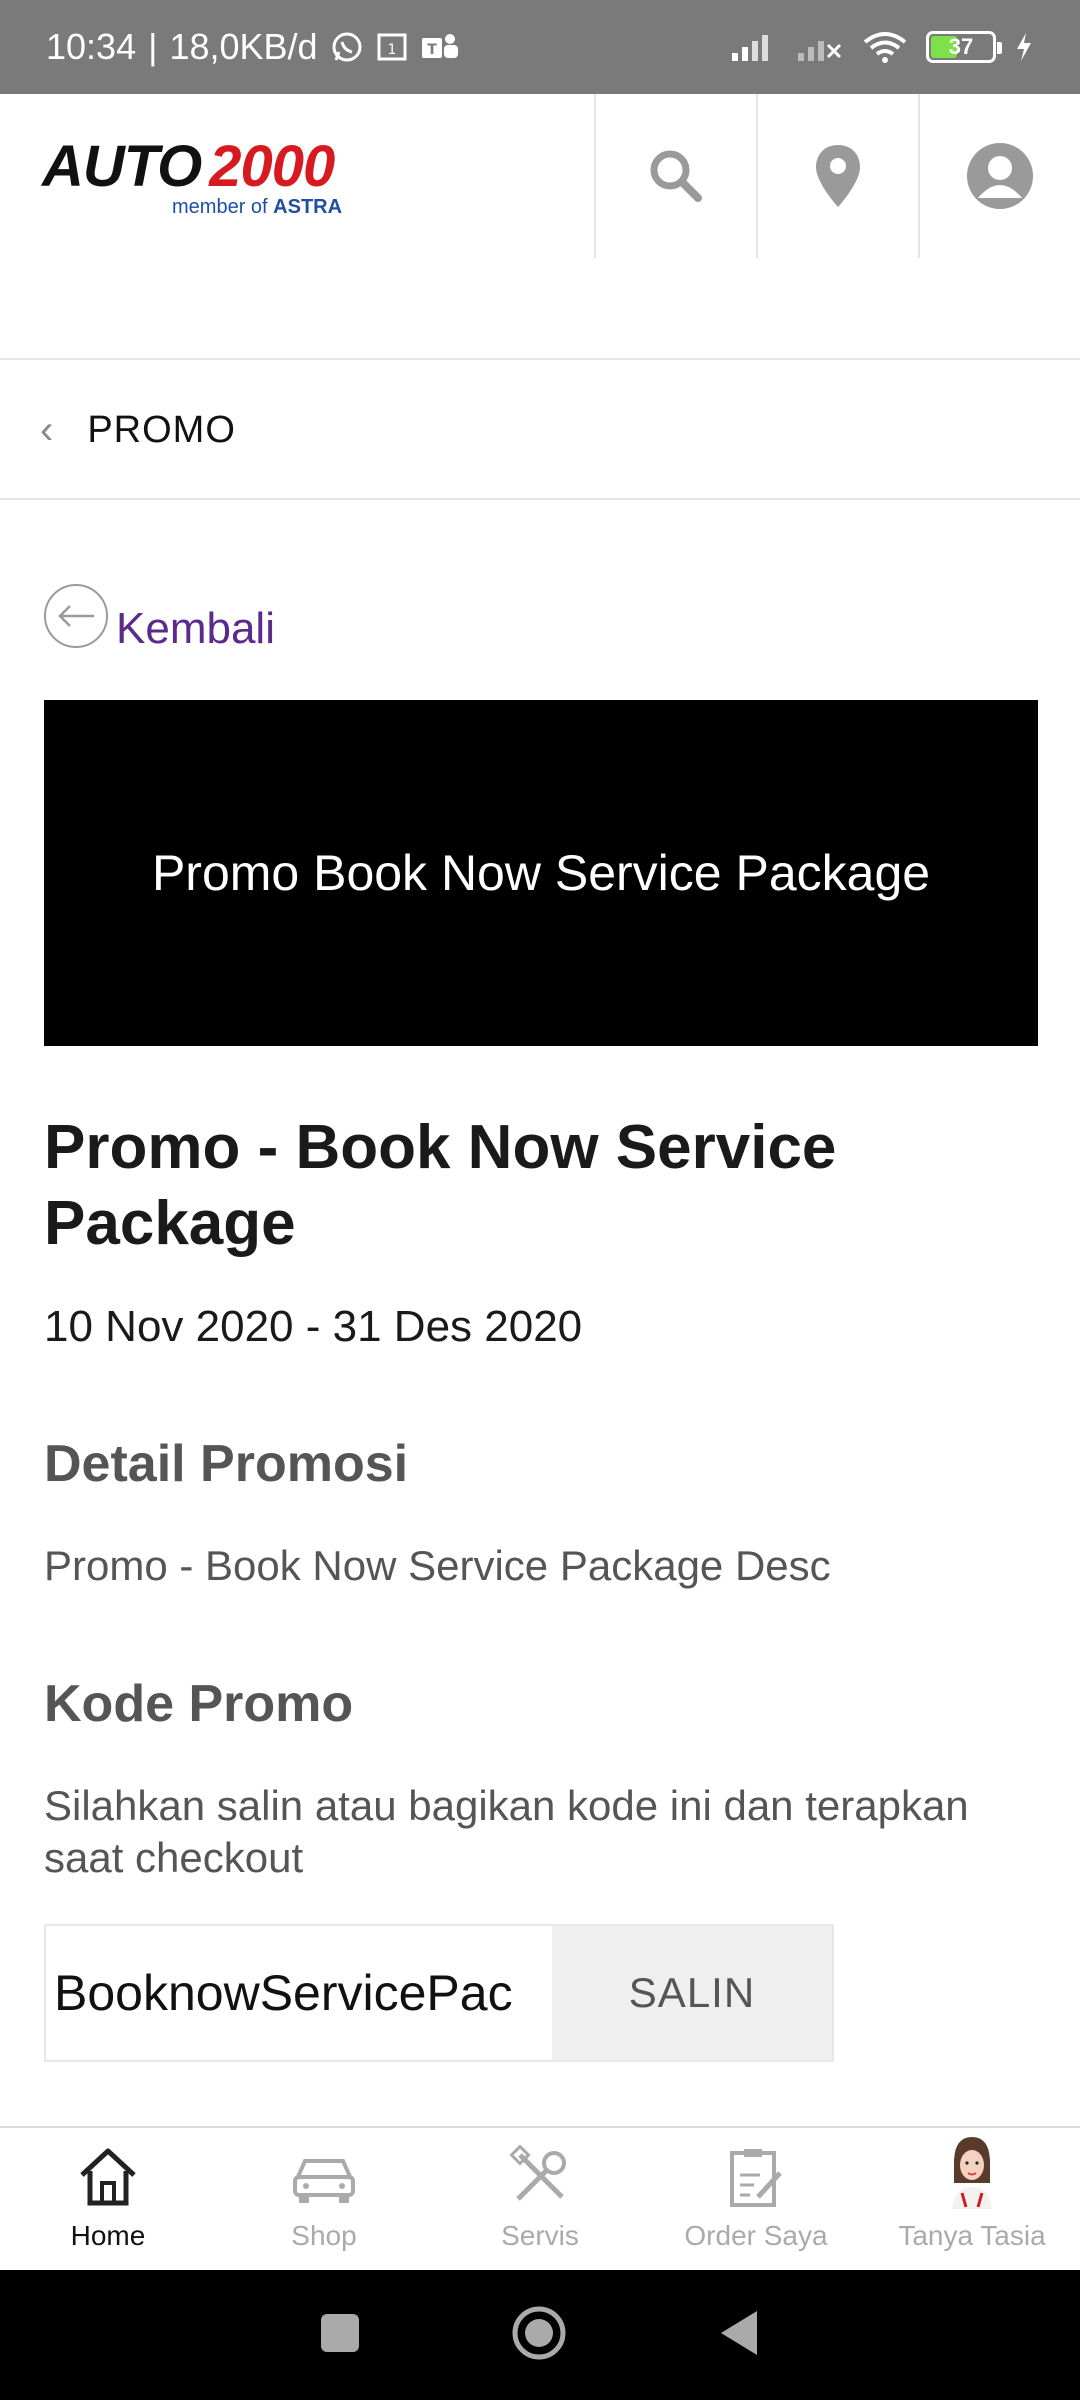 Image resolution: width=1080 pixels, height=2400 pixels. I want to click on promo-code-field: BooknowServicePac, so click(299, 1993).